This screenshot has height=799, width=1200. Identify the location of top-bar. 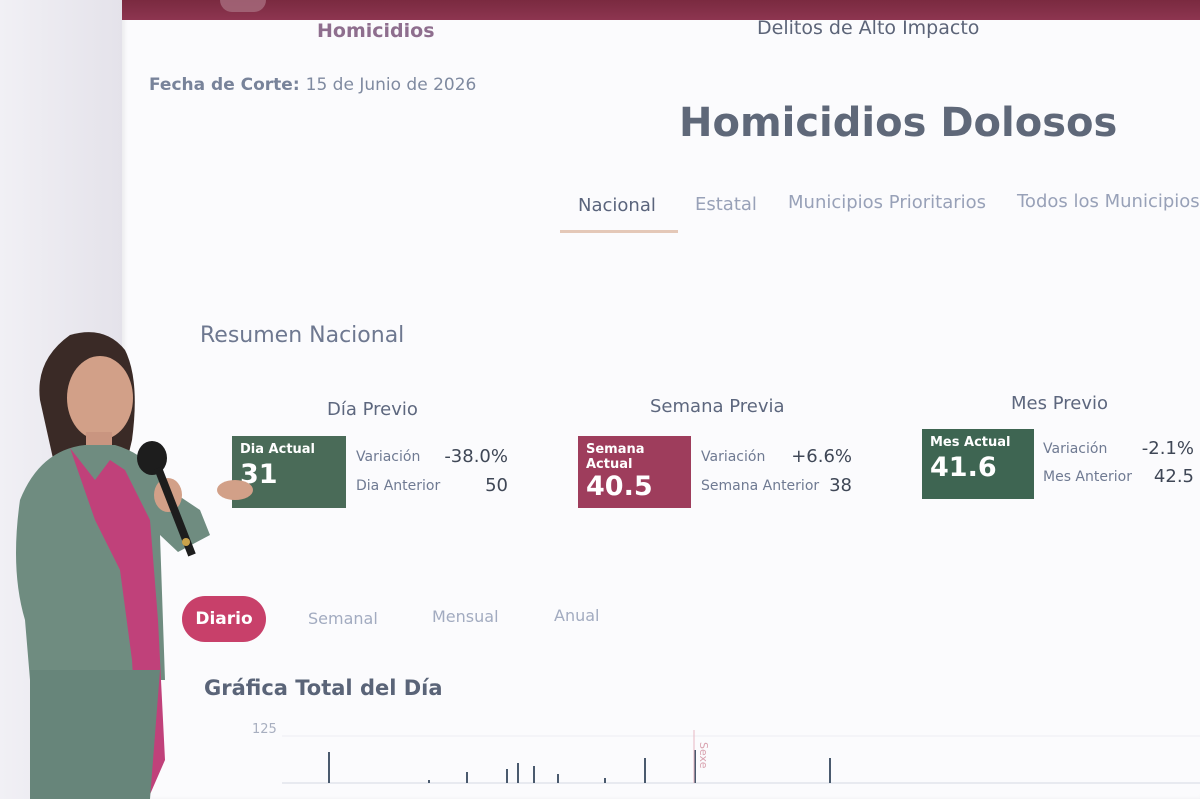
(661, 10).